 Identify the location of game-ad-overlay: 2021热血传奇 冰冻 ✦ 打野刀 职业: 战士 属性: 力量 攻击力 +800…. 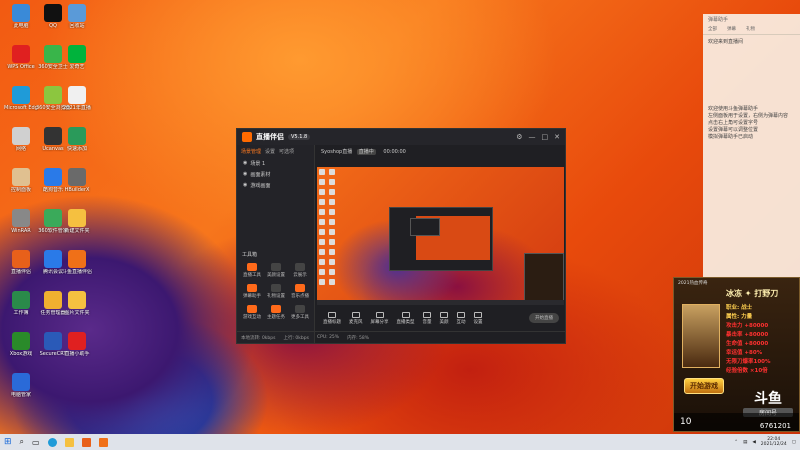
(736, 354).